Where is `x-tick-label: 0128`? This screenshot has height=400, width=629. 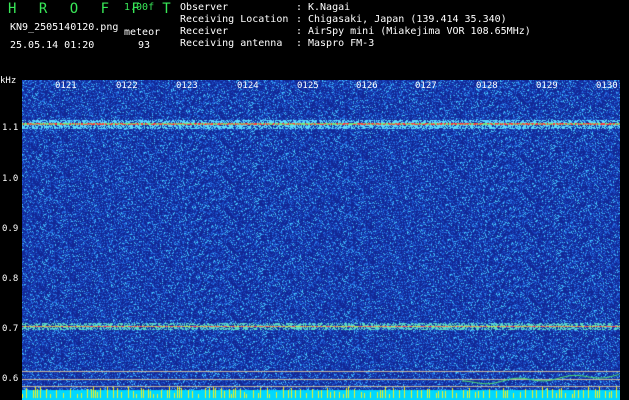 x-tick-label: 0128 is located at coordinates (487, 86).